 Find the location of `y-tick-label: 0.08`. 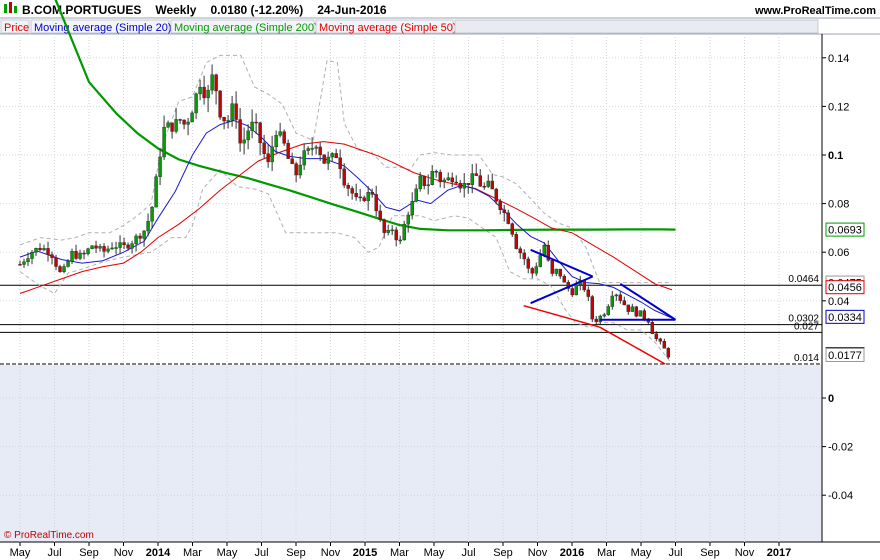

y-tick-label: 0.08 is located at coordinates (838, 205).